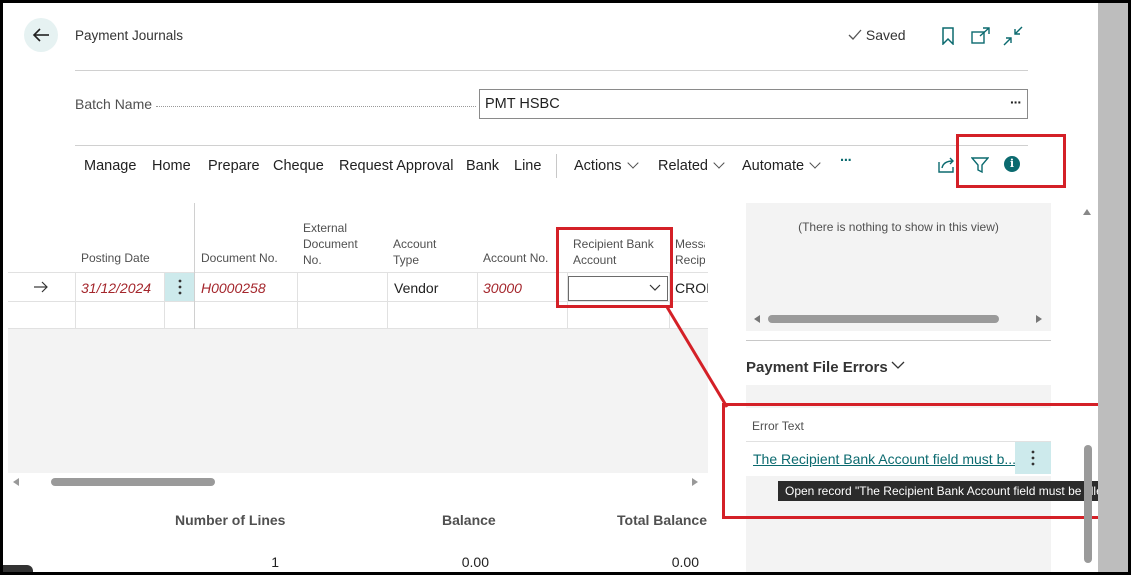 The width and height of the screenshot is (1131, 575). Describe the element at coordinates (116, 288) in the screenshot. I see `cell-posting-date: 31/12/2024` at that location.